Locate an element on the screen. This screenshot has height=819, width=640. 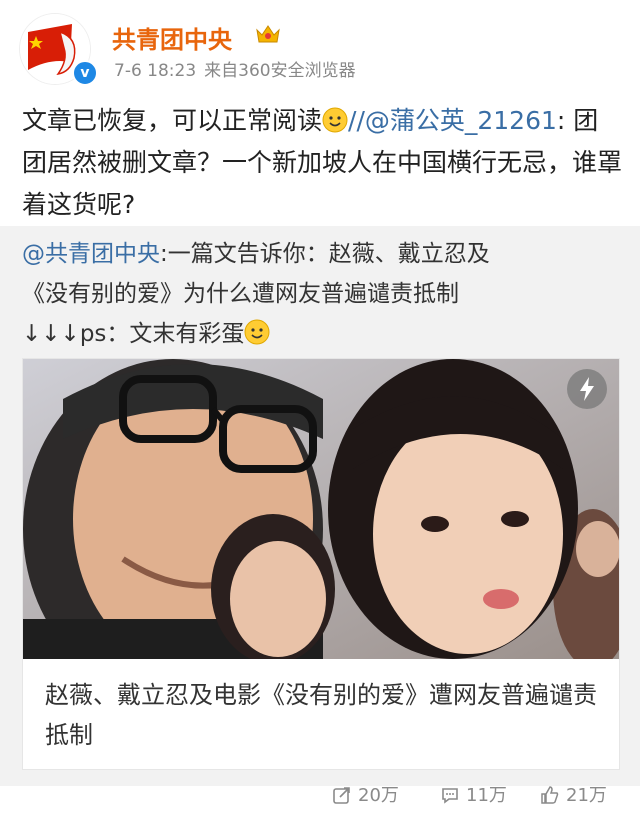
action-bar: 20万 11万 21万 is located at coordinates (320, 797).